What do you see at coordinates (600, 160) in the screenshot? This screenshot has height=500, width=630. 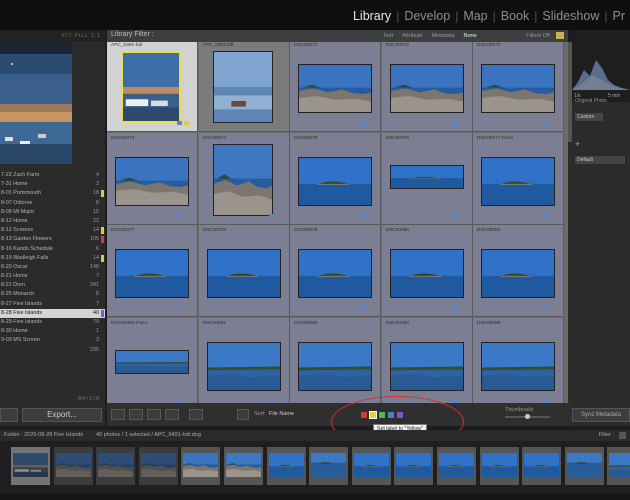 I see `default-dropdown: Default` at bounding box center [600, 160].